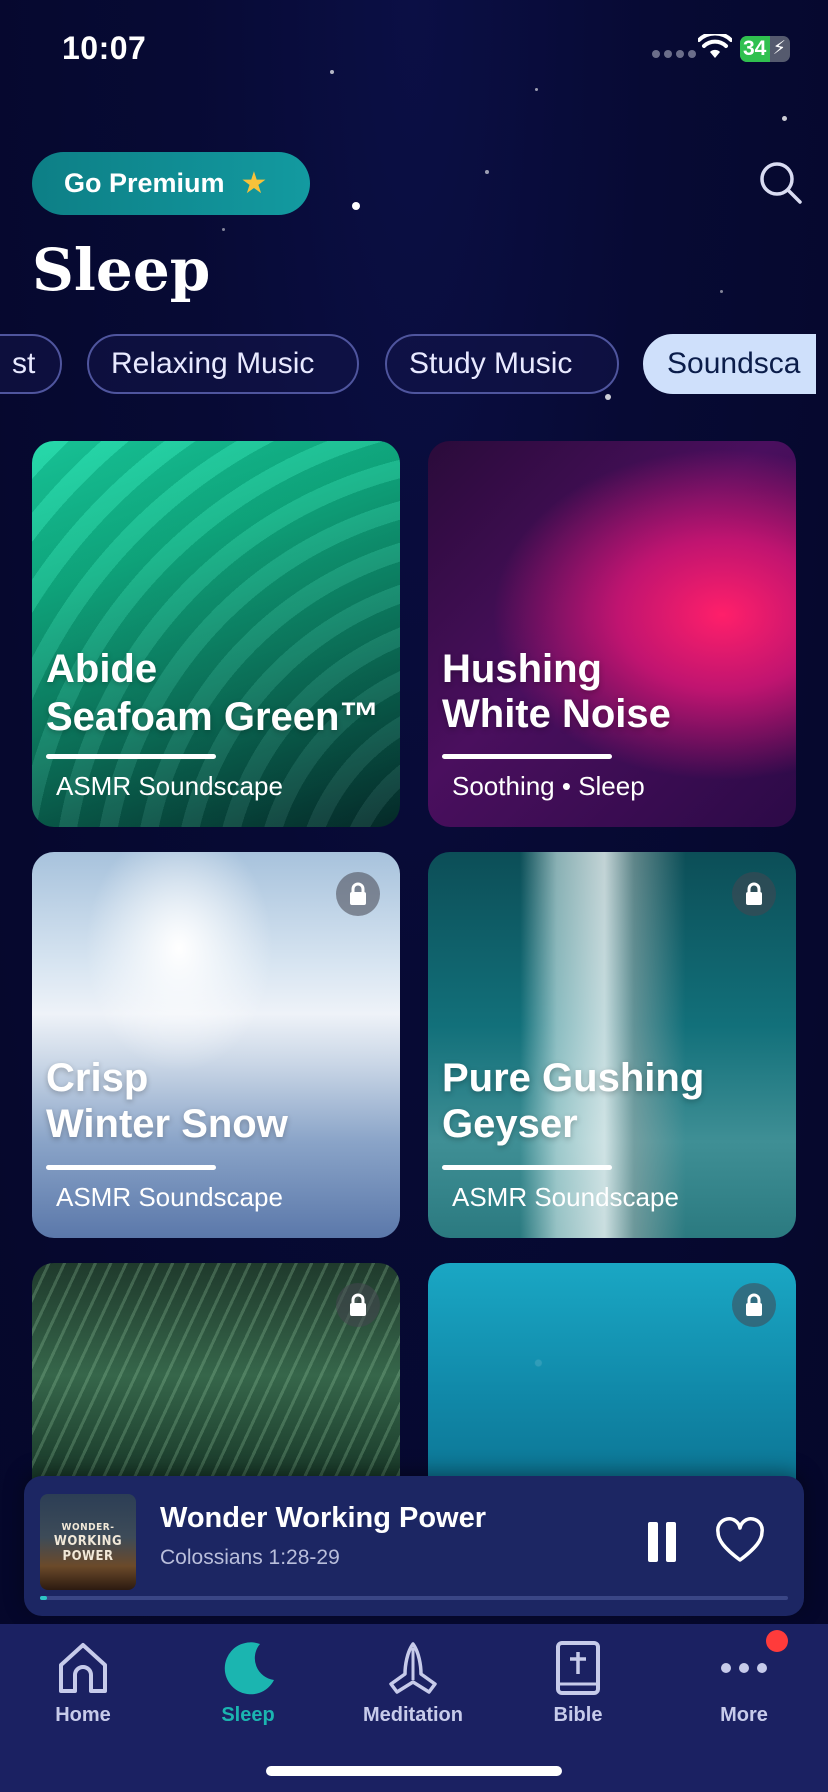 Image resolution: width=828 pixels, height=1792 pixels. Describe the element at coordinates (573, 1078) in the screenshot. I see `card-title-line1: Pure Gushing` at that location.